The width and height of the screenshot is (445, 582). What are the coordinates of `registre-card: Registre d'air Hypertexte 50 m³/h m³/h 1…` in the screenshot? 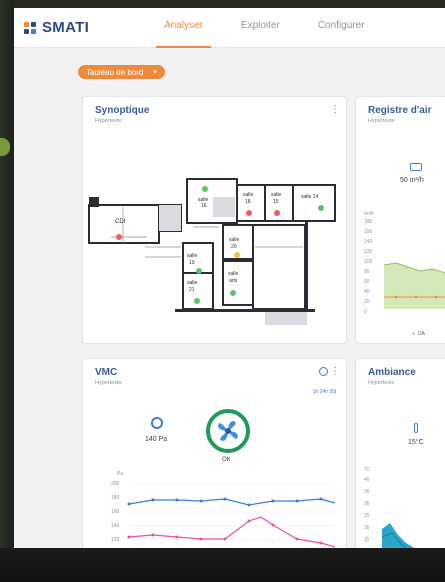 It's located at (400, 220).